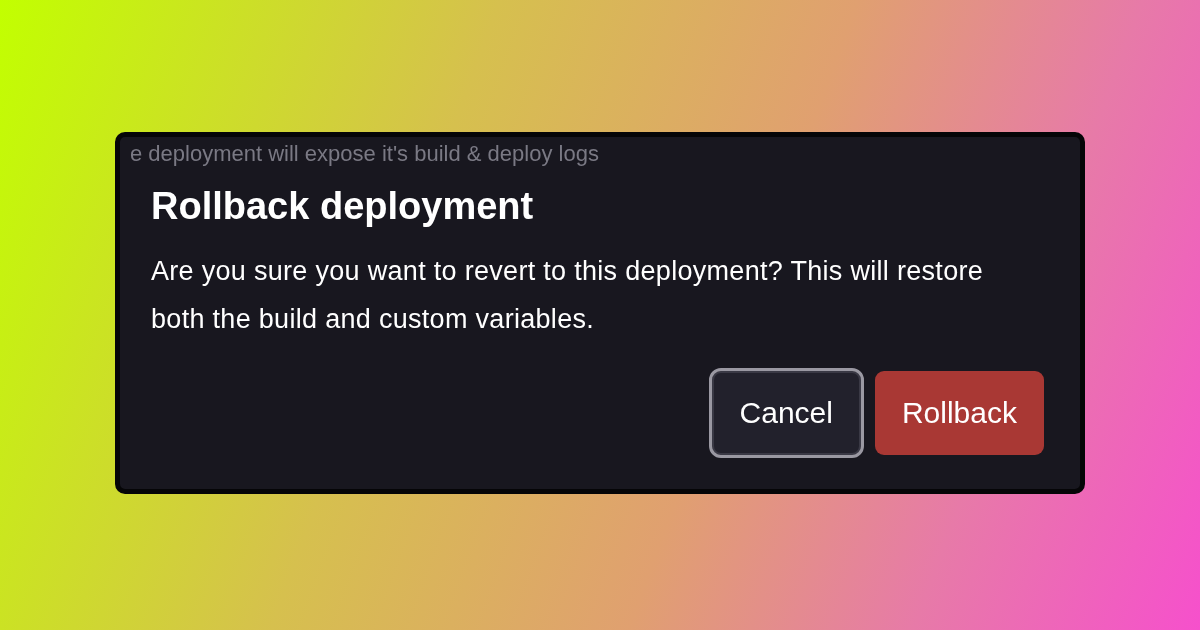  Describe the element at coordinates (959, 413) in the screenshot. I see `rollback-button: Rollback` at that location.